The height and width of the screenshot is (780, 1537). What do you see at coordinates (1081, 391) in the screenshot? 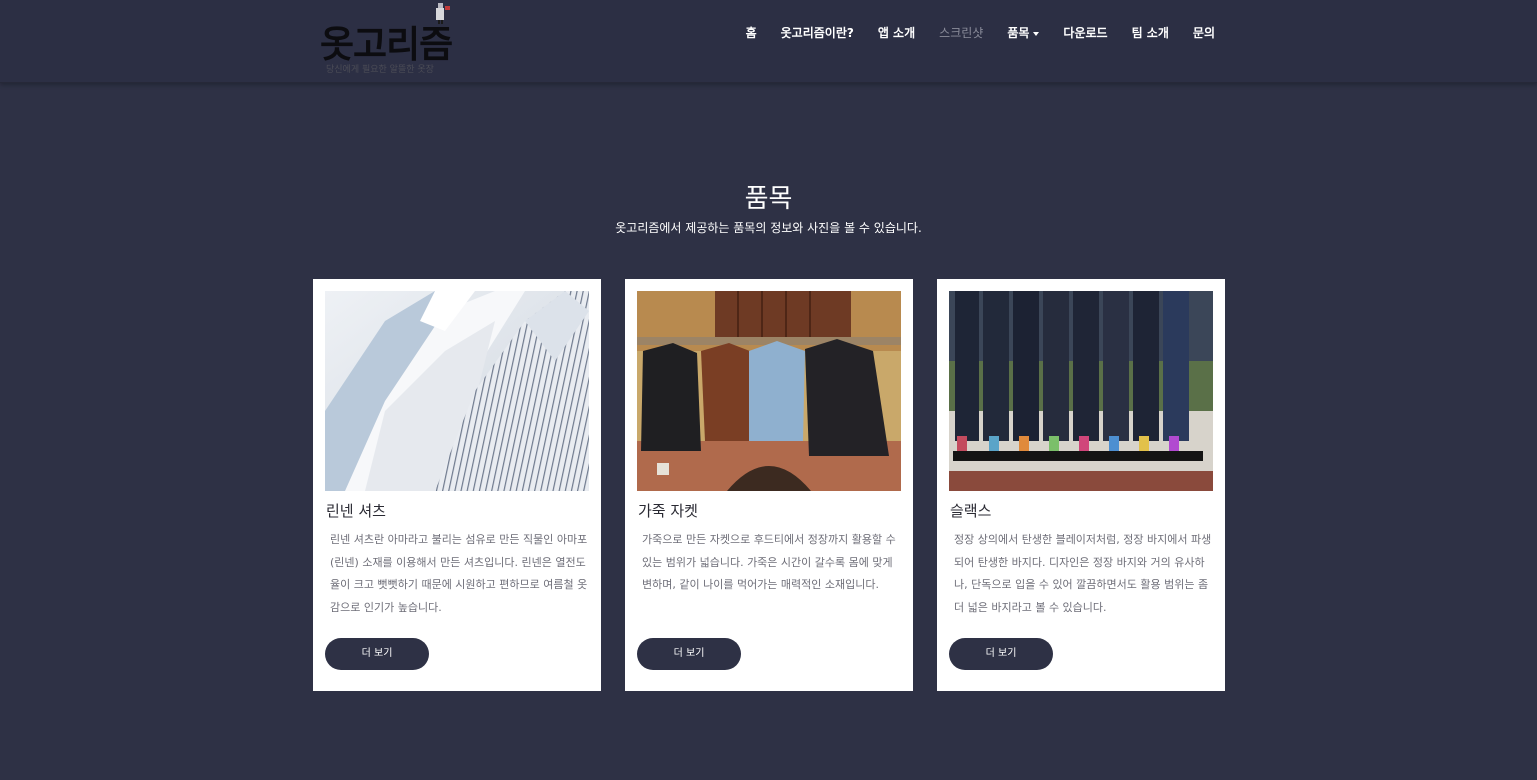
I see `slacks-image` at bounding box center [1081, 391].